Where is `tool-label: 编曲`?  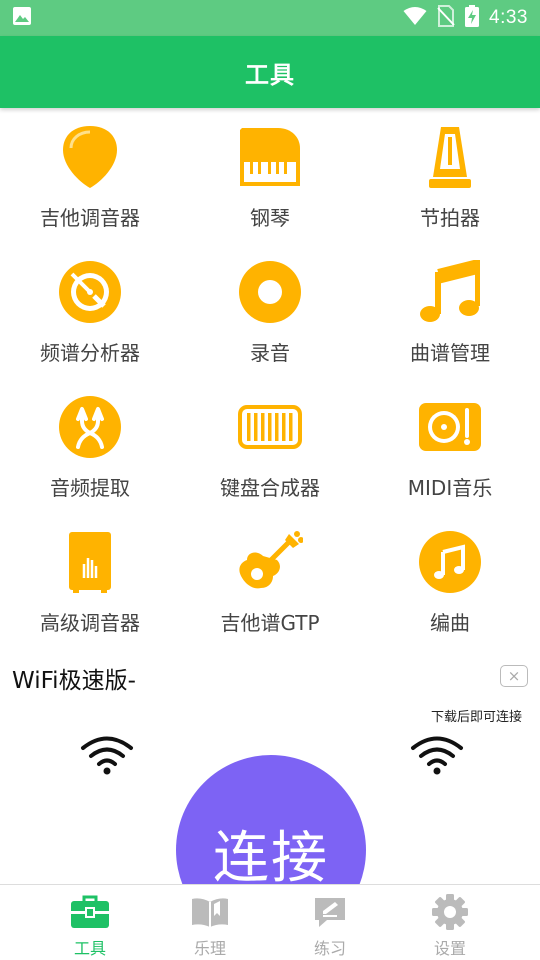 tool-label: 编曲 is located at coordinates (450, 623).